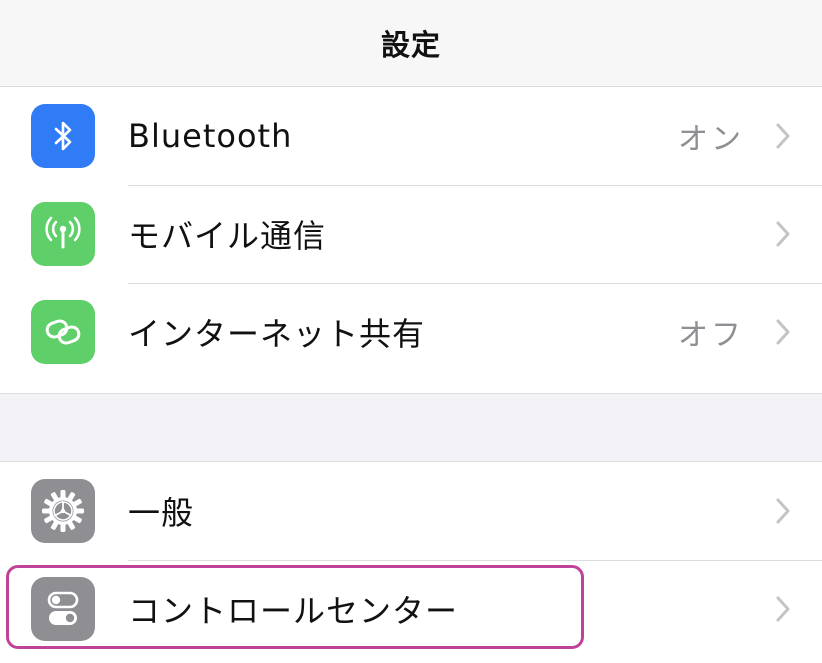 The width and height of the screenshot is (822, 663). What do you see at coordinates (411, 234) in the screenshot?
I see `settings-row-mobile-data: モバイル通信` at bounding box center [411, 234].